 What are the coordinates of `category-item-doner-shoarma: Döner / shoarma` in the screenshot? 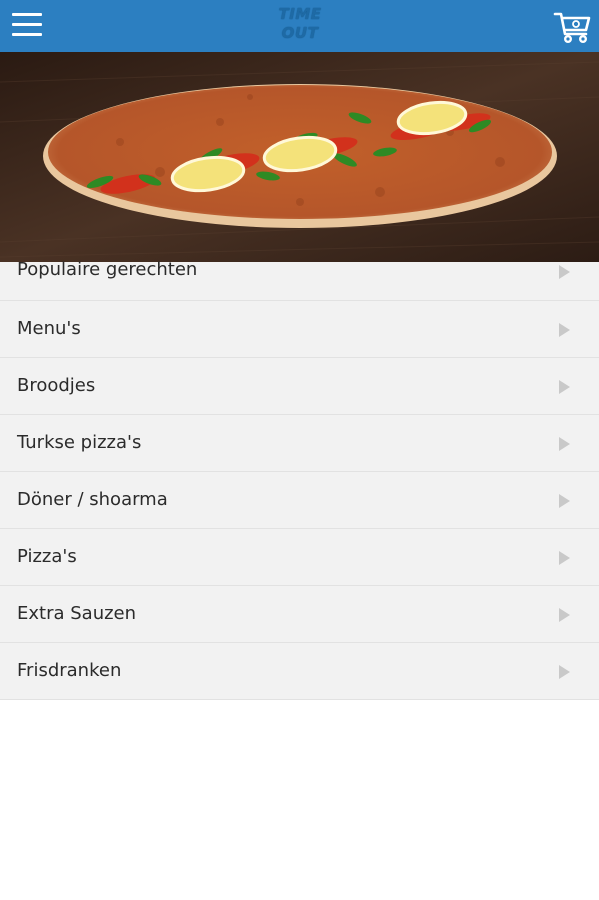 It's located at (299, 500).